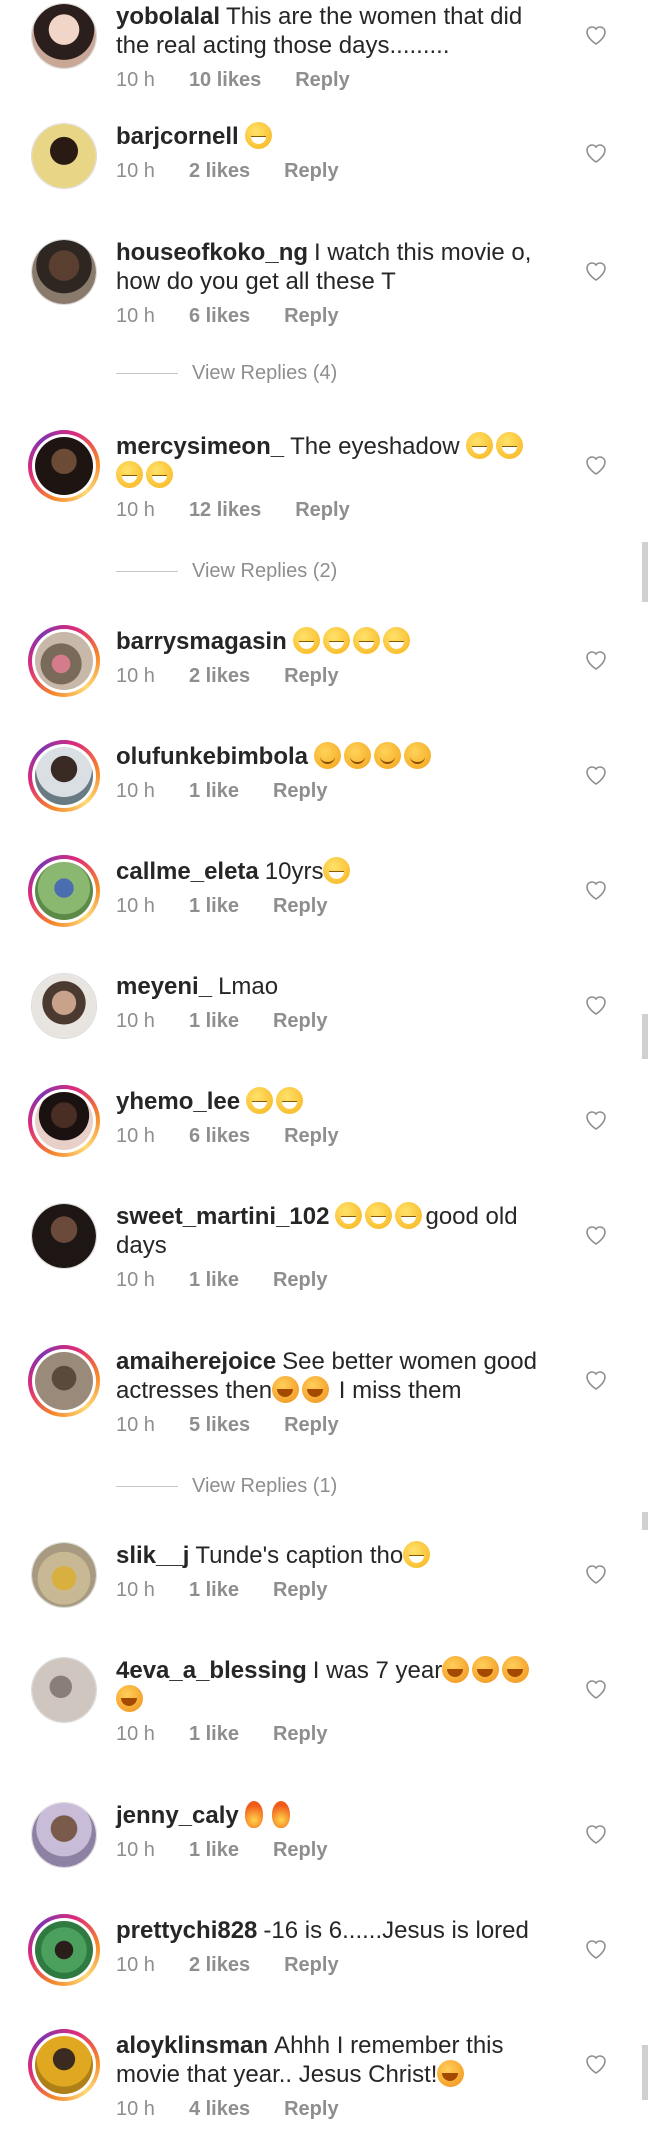 The image size is (648, 2145). Describe the element at coordinates (196, 1361) in the screenshot. I see `comment-username: amaiherejoice` at that location.